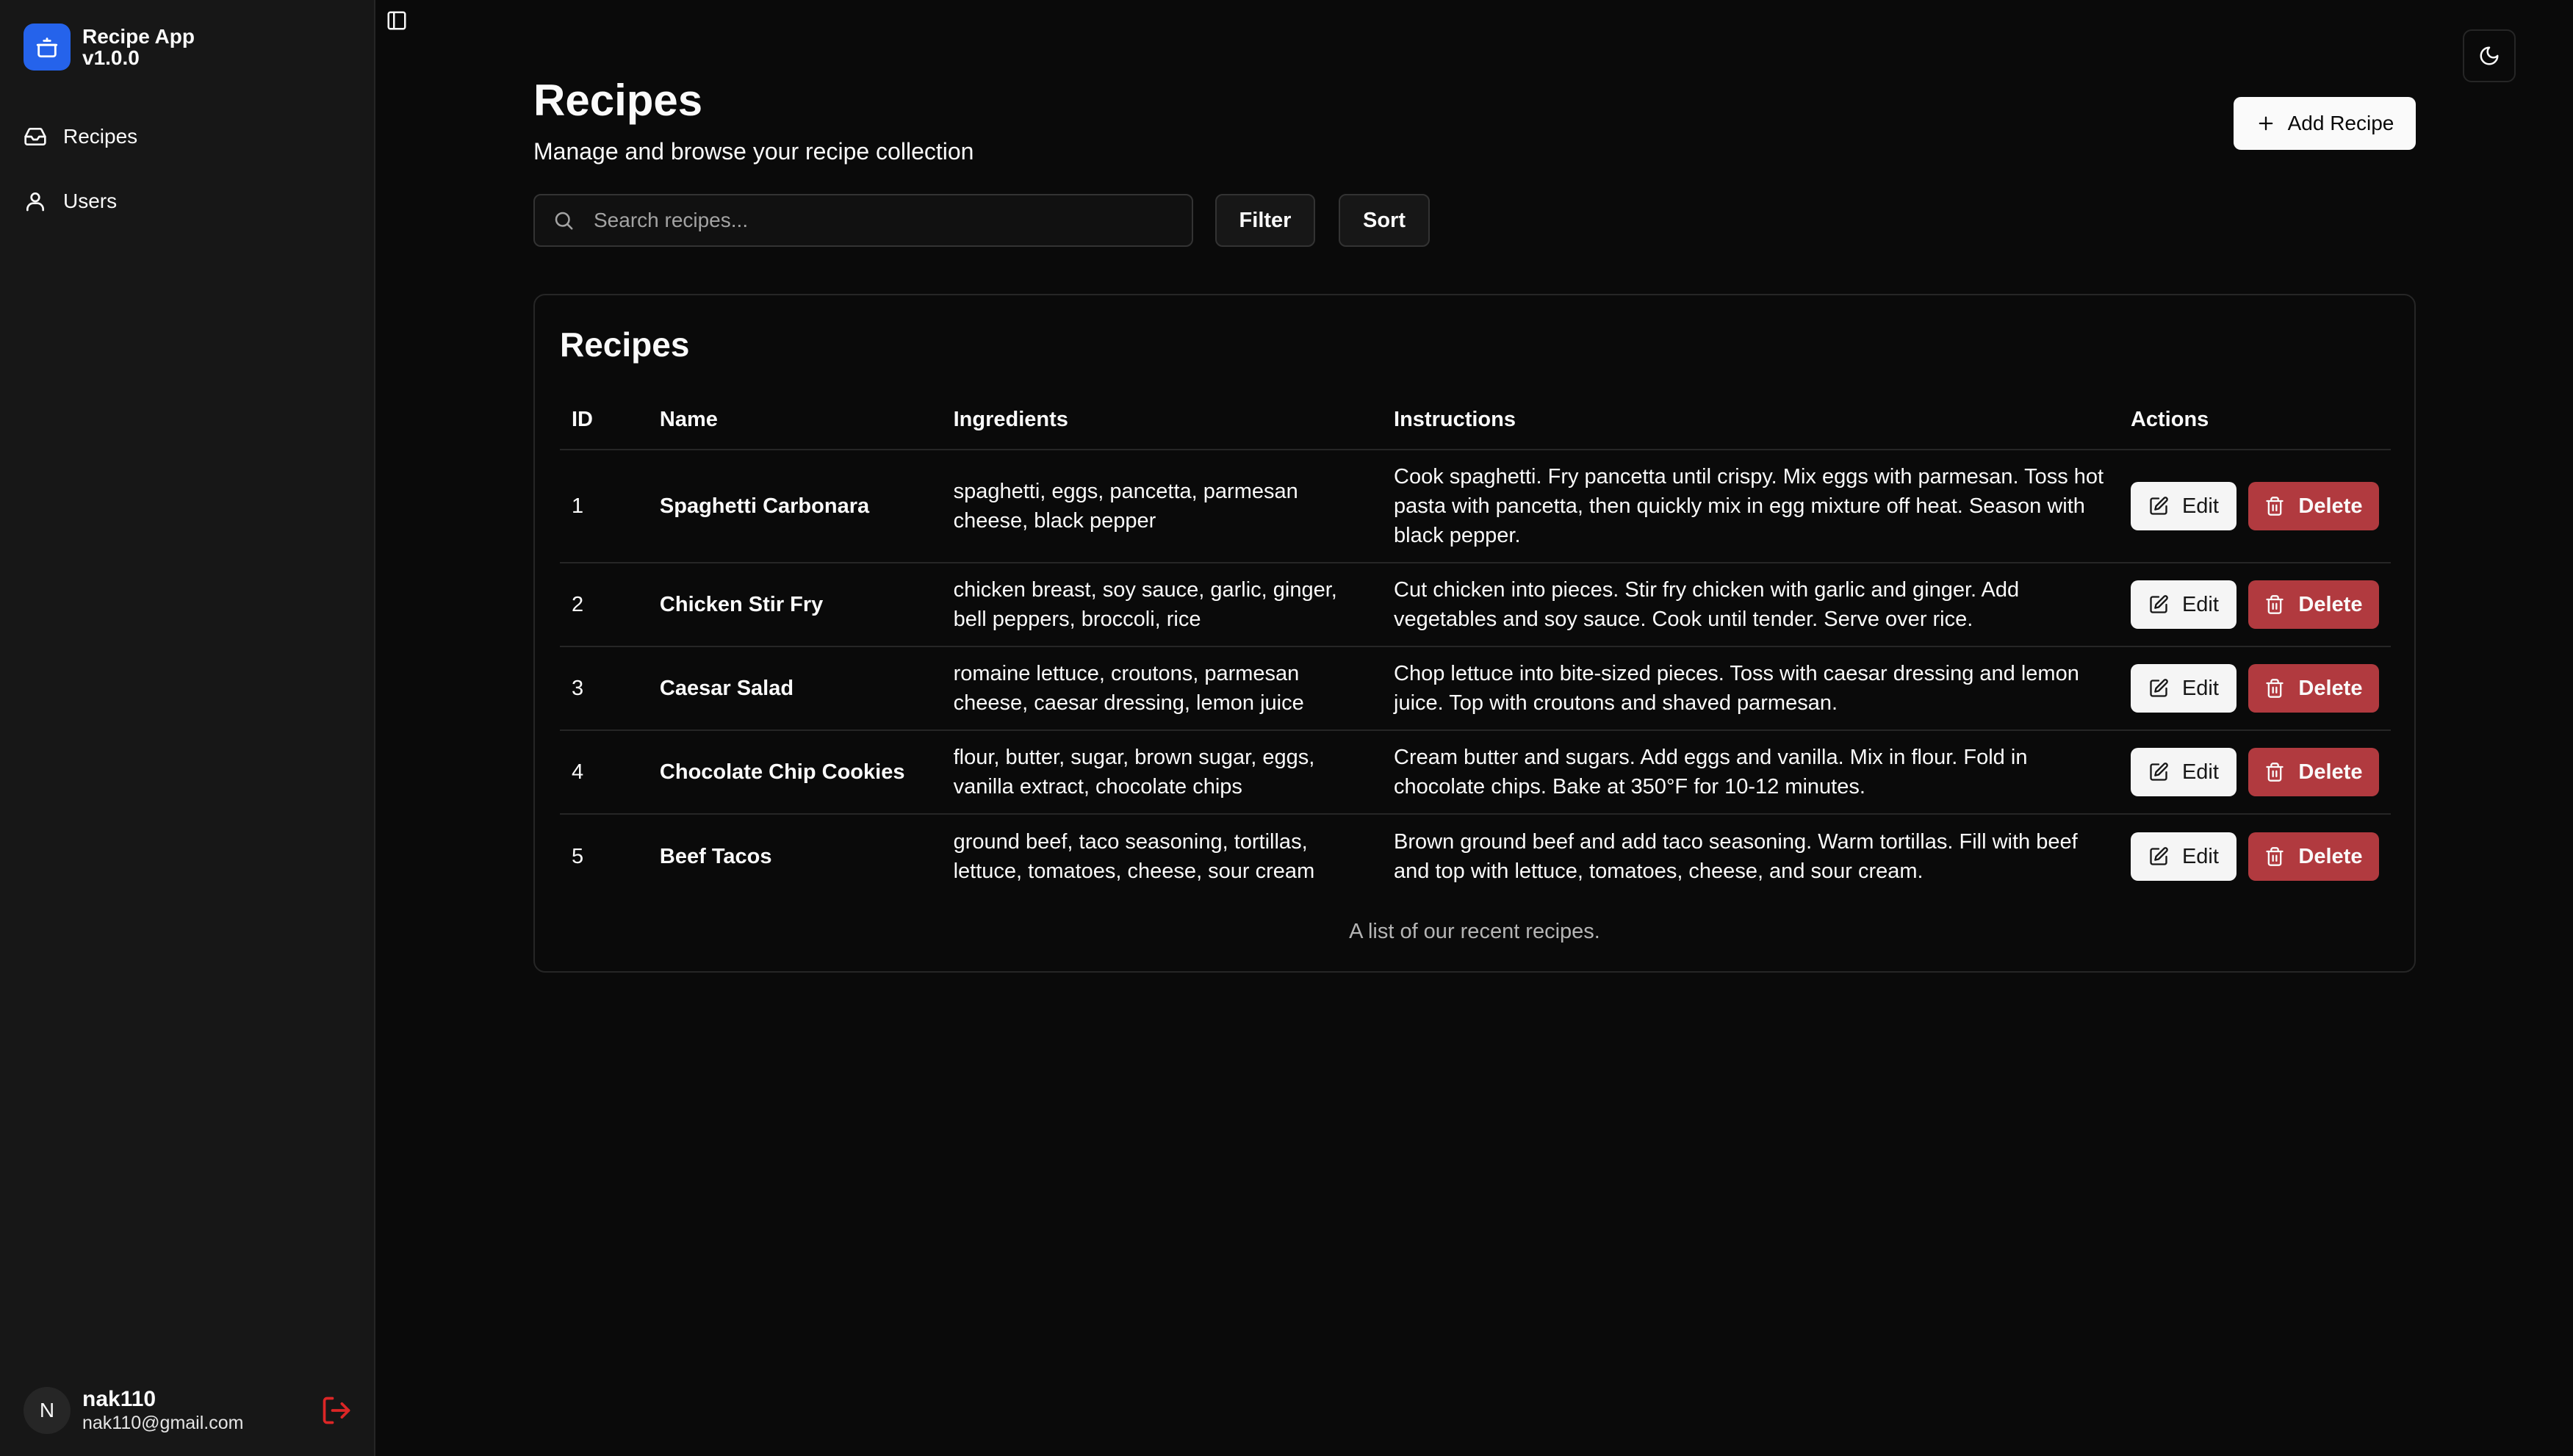  Describe the element at coordinates (187, 201) in the screenshot. I see `sidebar-item-users: Users` at that location.